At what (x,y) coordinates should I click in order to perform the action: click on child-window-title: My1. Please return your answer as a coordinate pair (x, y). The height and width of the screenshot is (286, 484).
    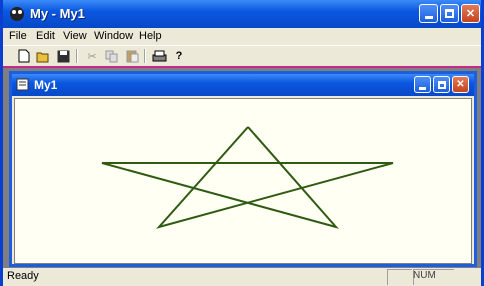
    Looking at the image, I should click on (46, 85).